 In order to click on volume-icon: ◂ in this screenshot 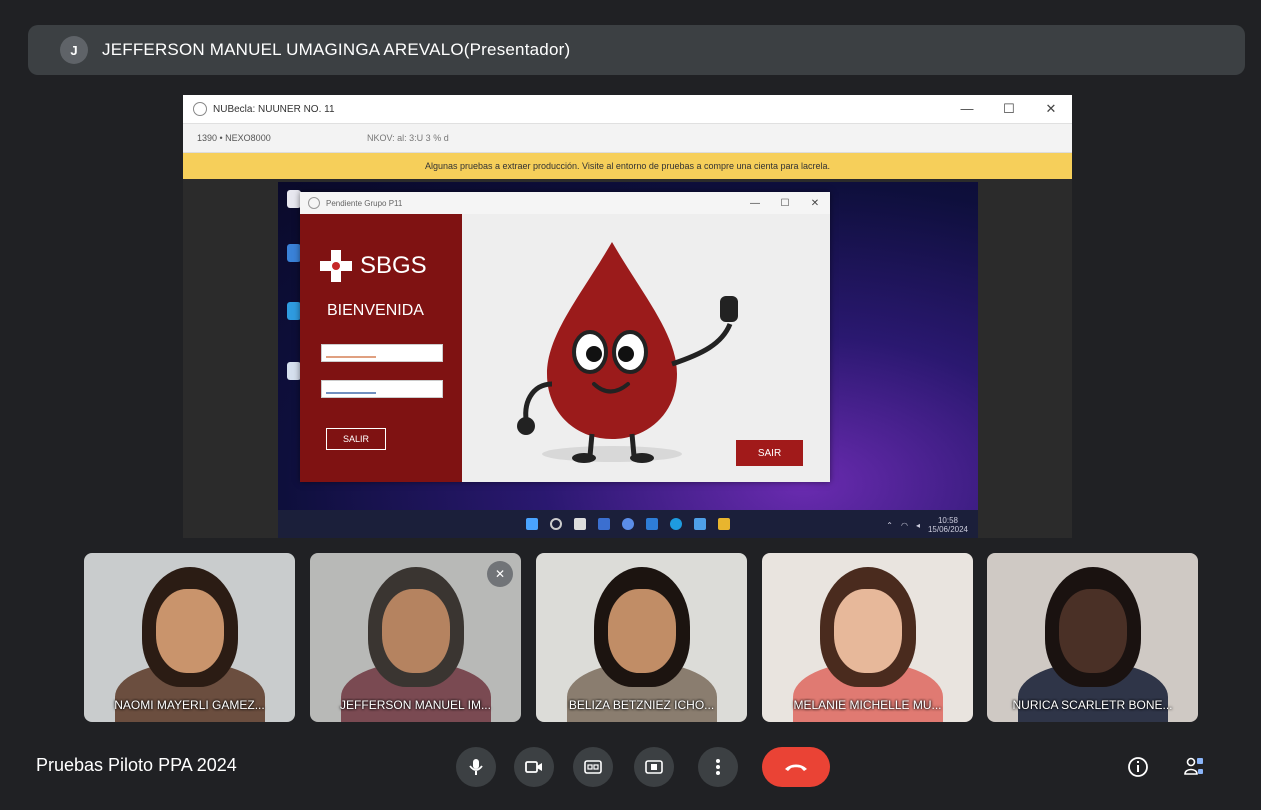, I will do `click(918, 525)`.